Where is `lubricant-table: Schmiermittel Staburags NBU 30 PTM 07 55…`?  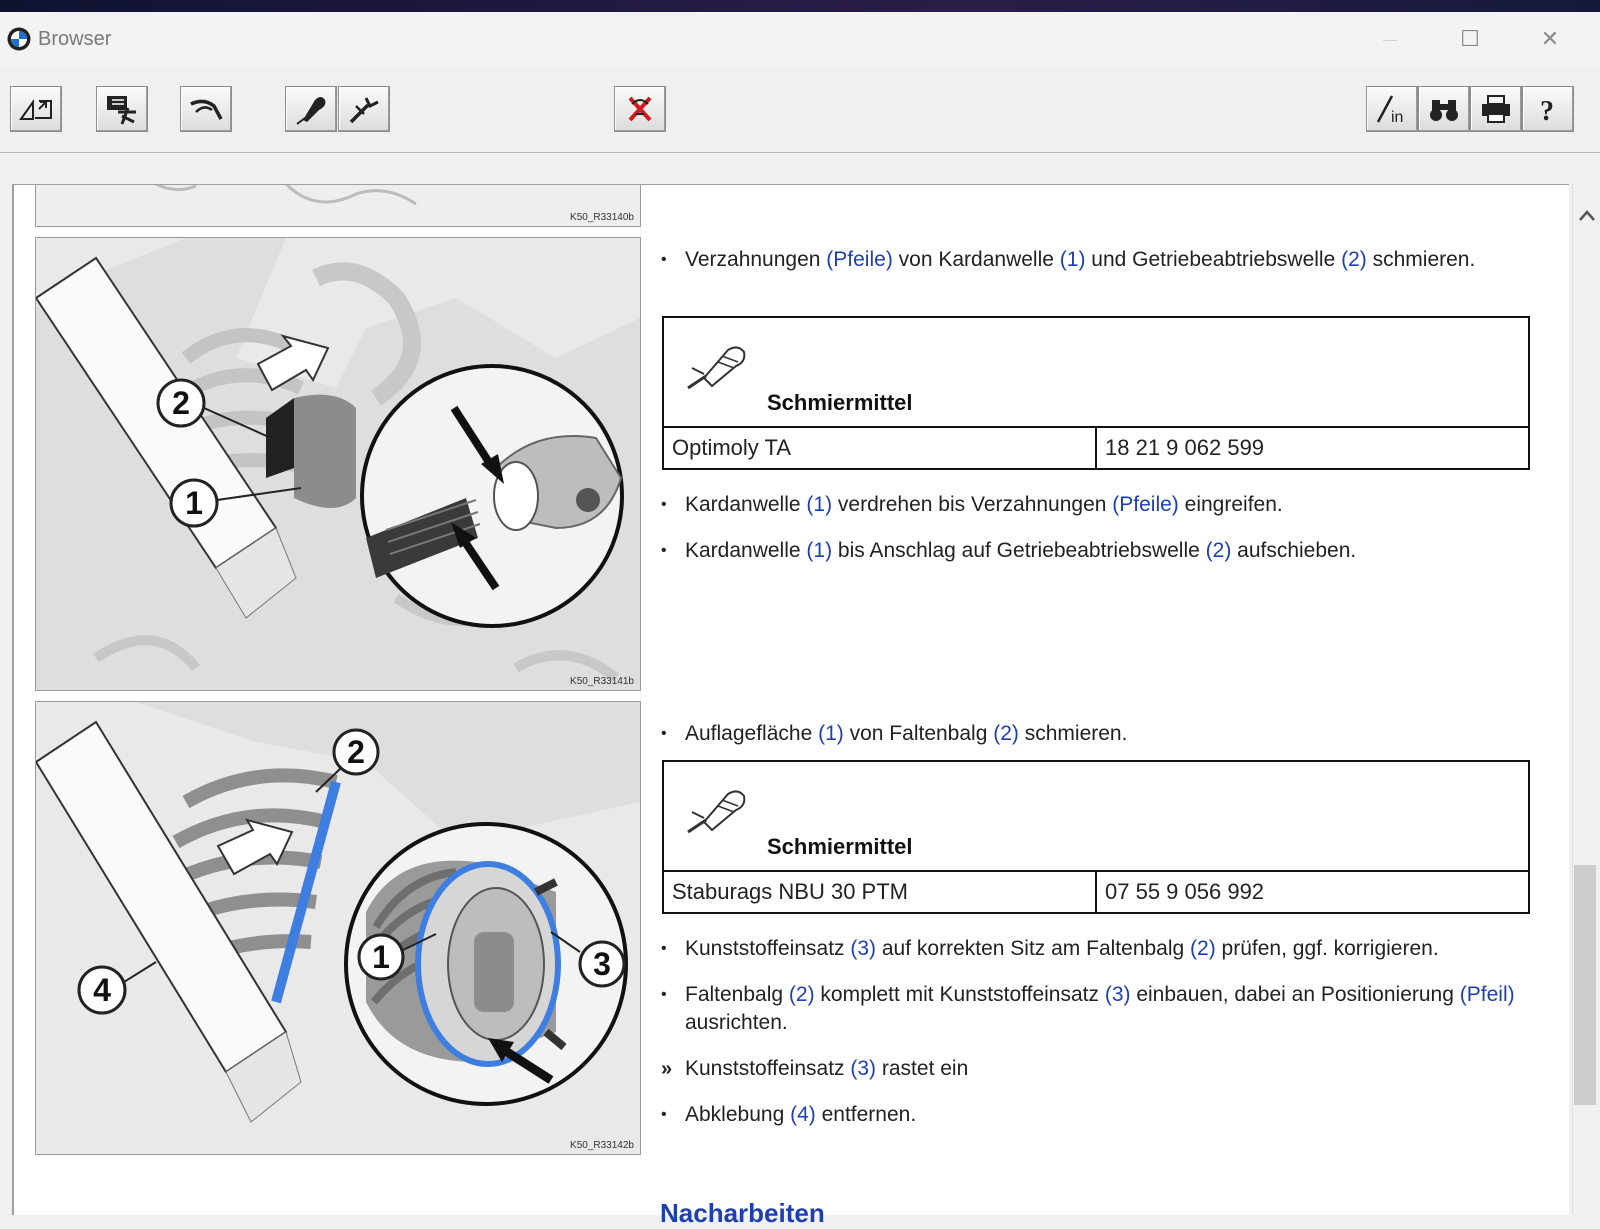 lubricant-table: Schmiermittel Staburags NBU 30 PTM 07 55… is located at coordinates (1096, 837).